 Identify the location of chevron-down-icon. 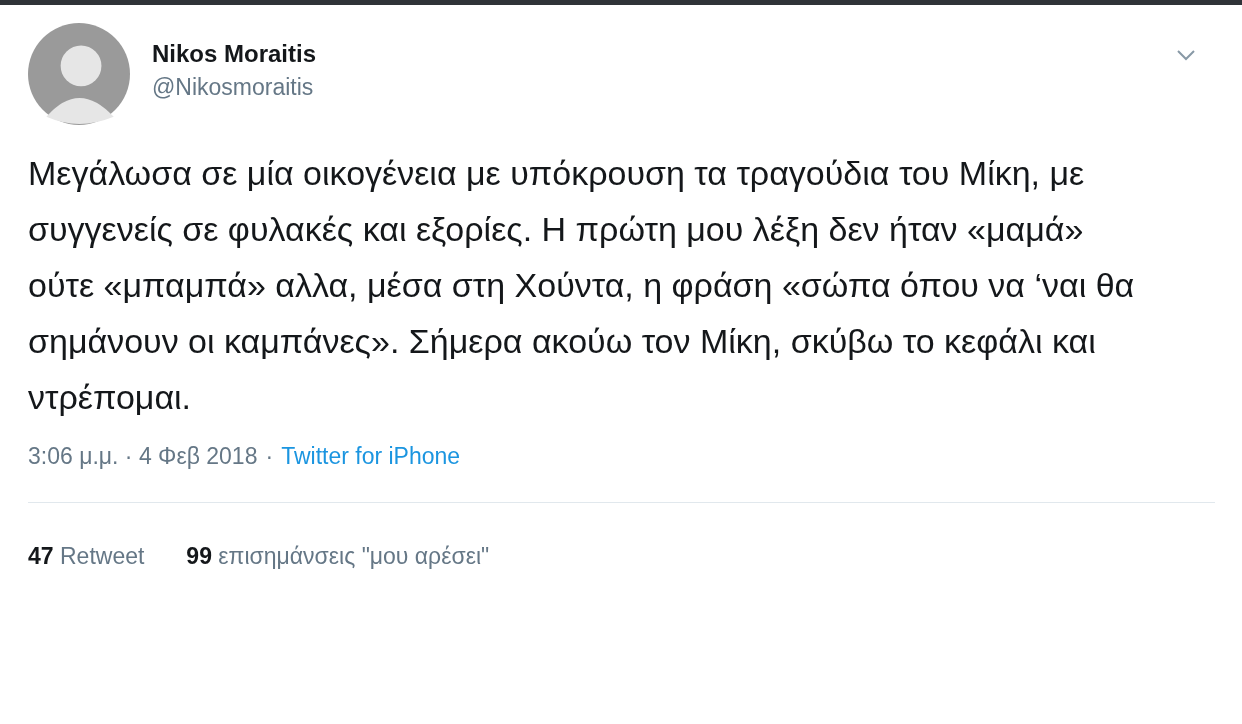
(1186, 55).